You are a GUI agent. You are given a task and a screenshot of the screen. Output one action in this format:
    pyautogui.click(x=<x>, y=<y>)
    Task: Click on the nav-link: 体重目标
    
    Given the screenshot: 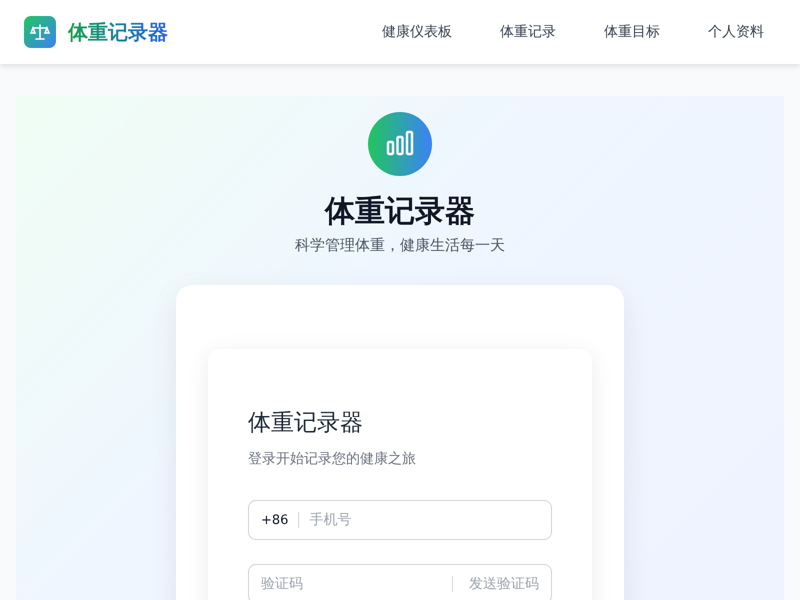 What is the action you would take?
    pyautogui.click(x=632, y=32)
    